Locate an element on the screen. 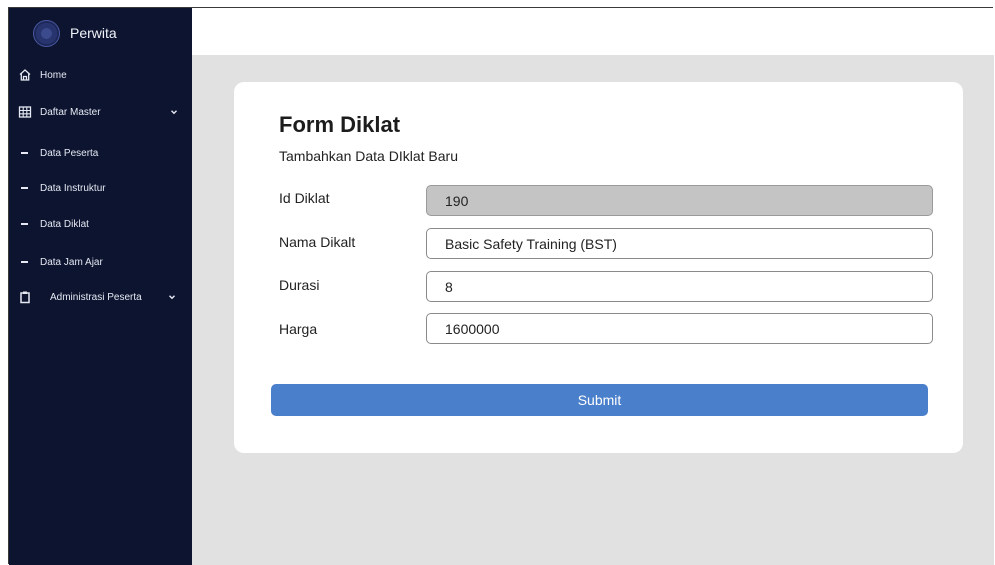  clipboard-icon is located at coordinates (25, 297).